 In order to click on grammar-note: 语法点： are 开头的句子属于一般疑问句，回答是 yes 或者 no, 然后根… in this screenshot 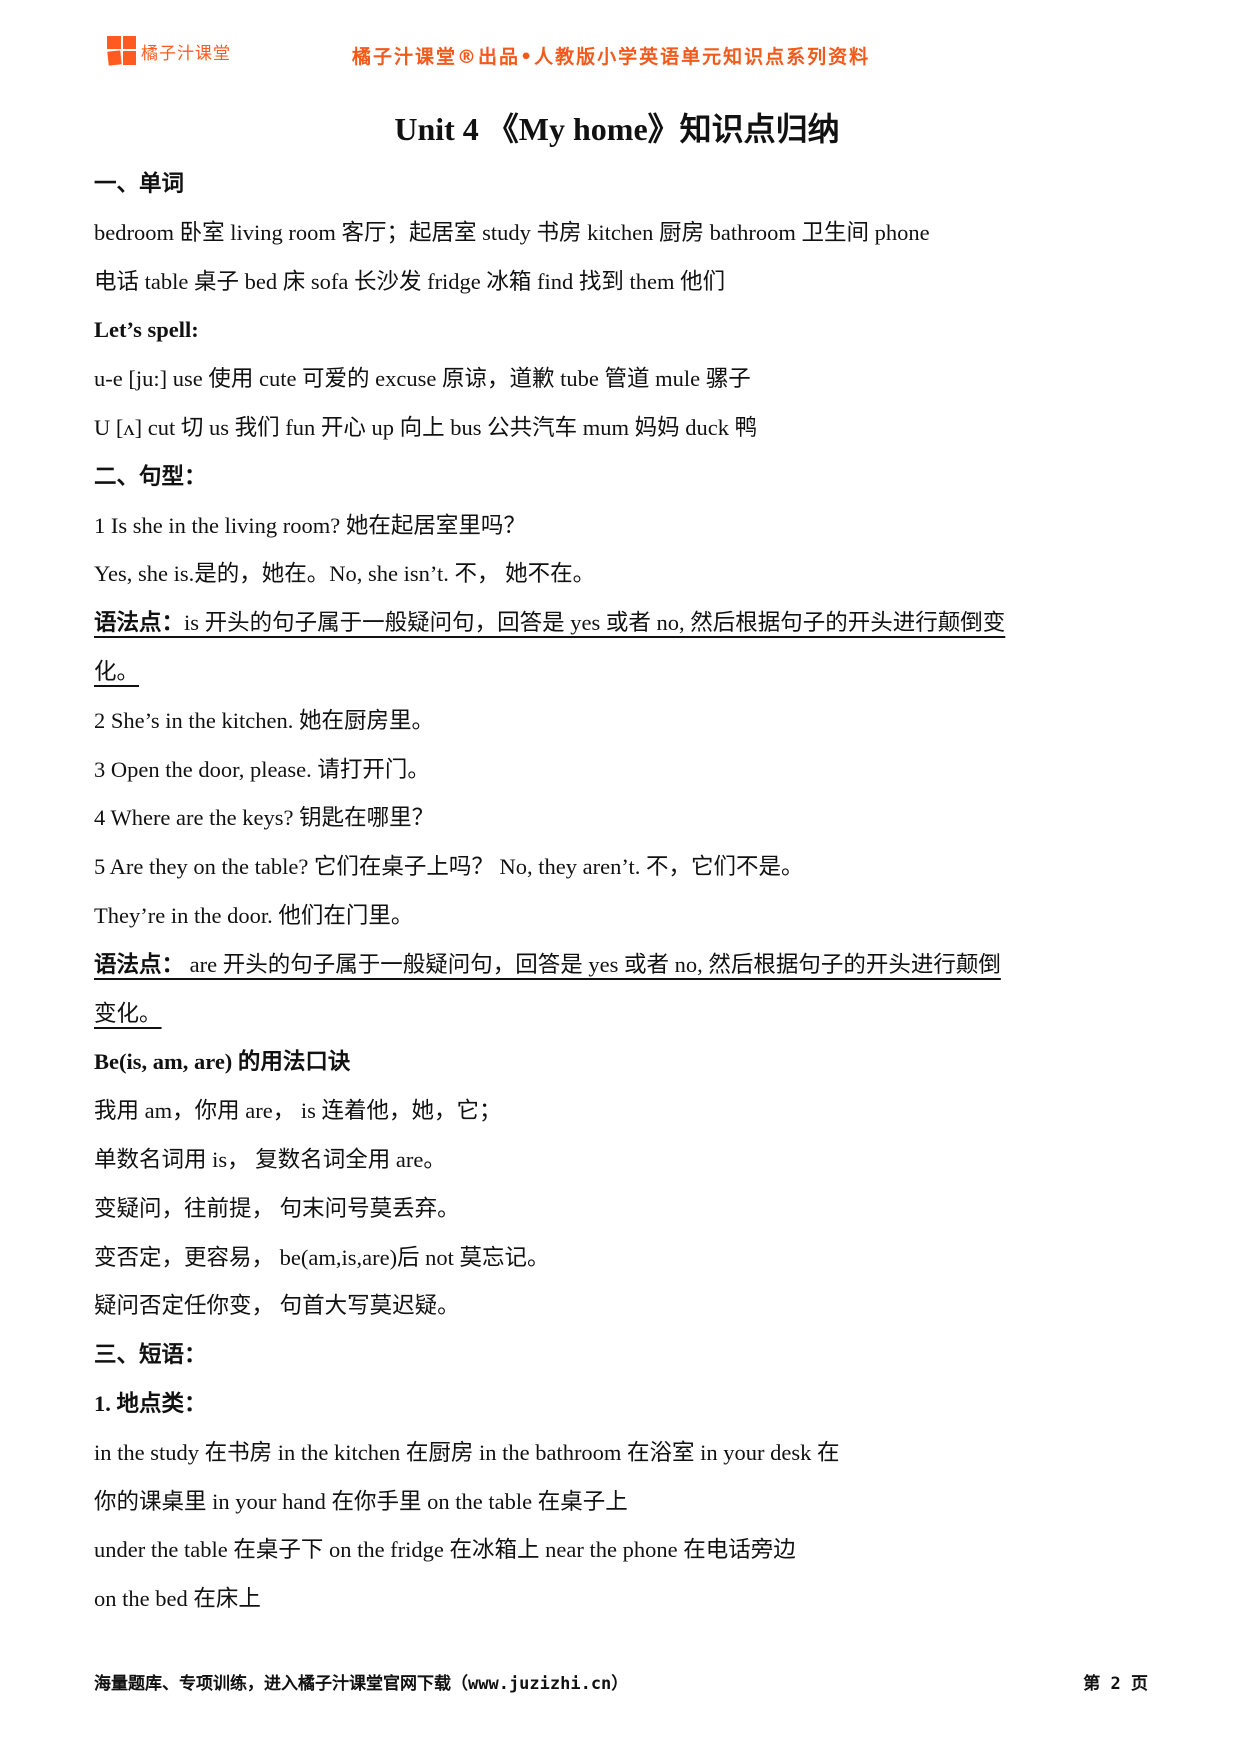, I will do `click(621, 965)`.